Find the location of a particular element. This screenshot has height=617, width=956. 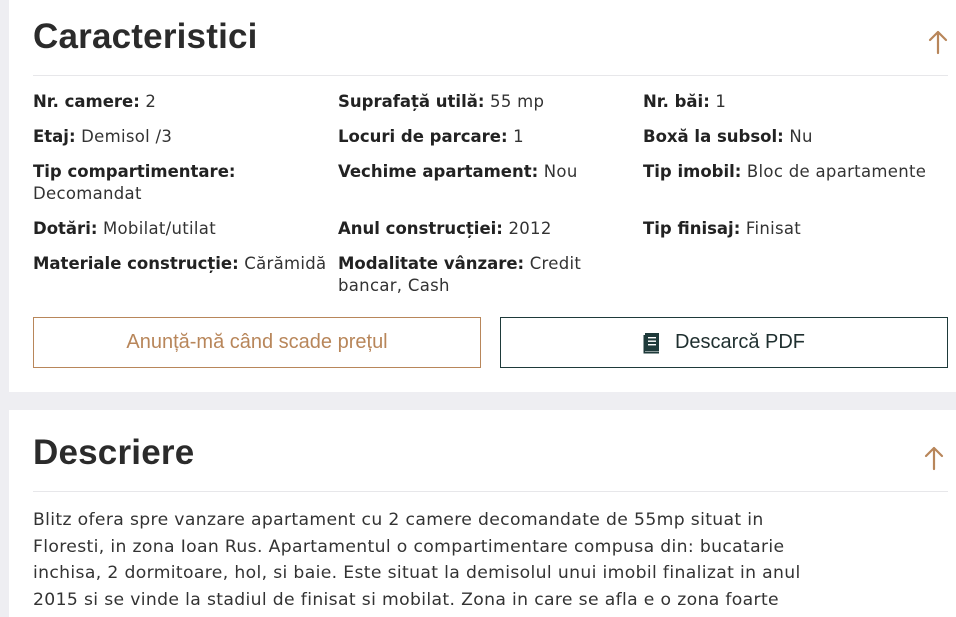

description-title: Descriere is located at coordinates (114, 452).